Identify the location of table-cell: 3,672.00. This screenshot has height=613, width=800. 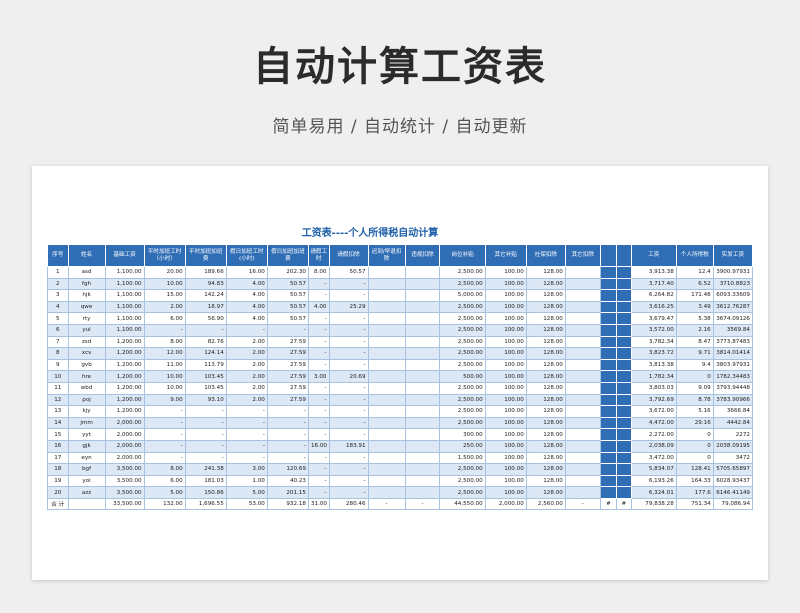
(653, 411).